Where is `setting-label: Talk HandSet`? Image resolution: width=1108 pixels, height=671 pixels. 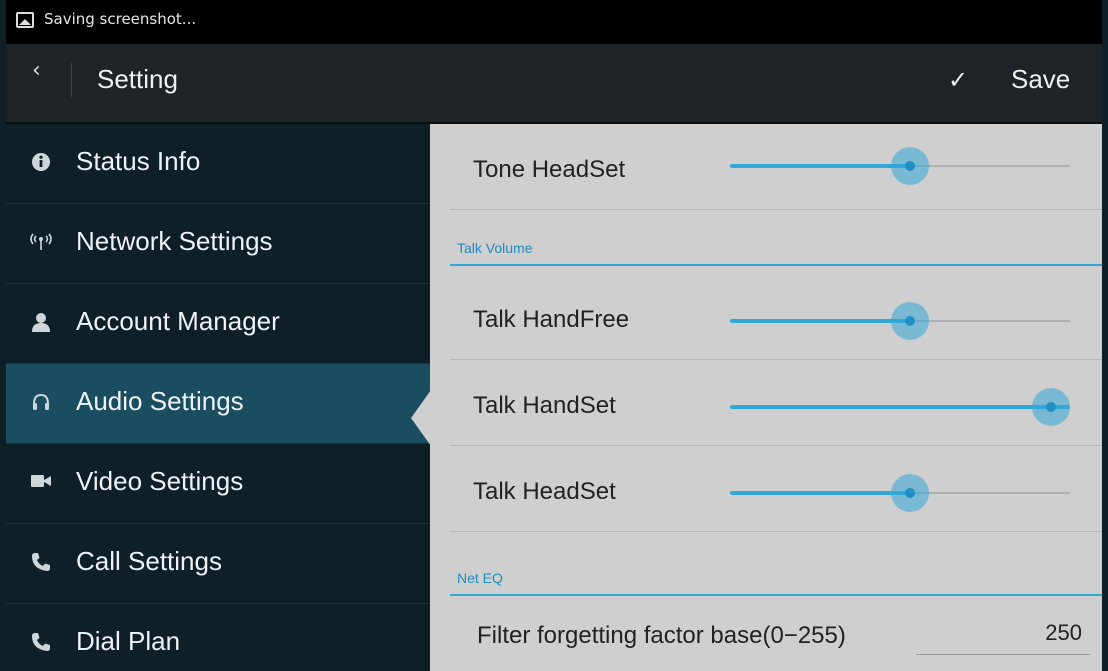
setting-label: Talk HandSet is located at coordinates (544, 405).